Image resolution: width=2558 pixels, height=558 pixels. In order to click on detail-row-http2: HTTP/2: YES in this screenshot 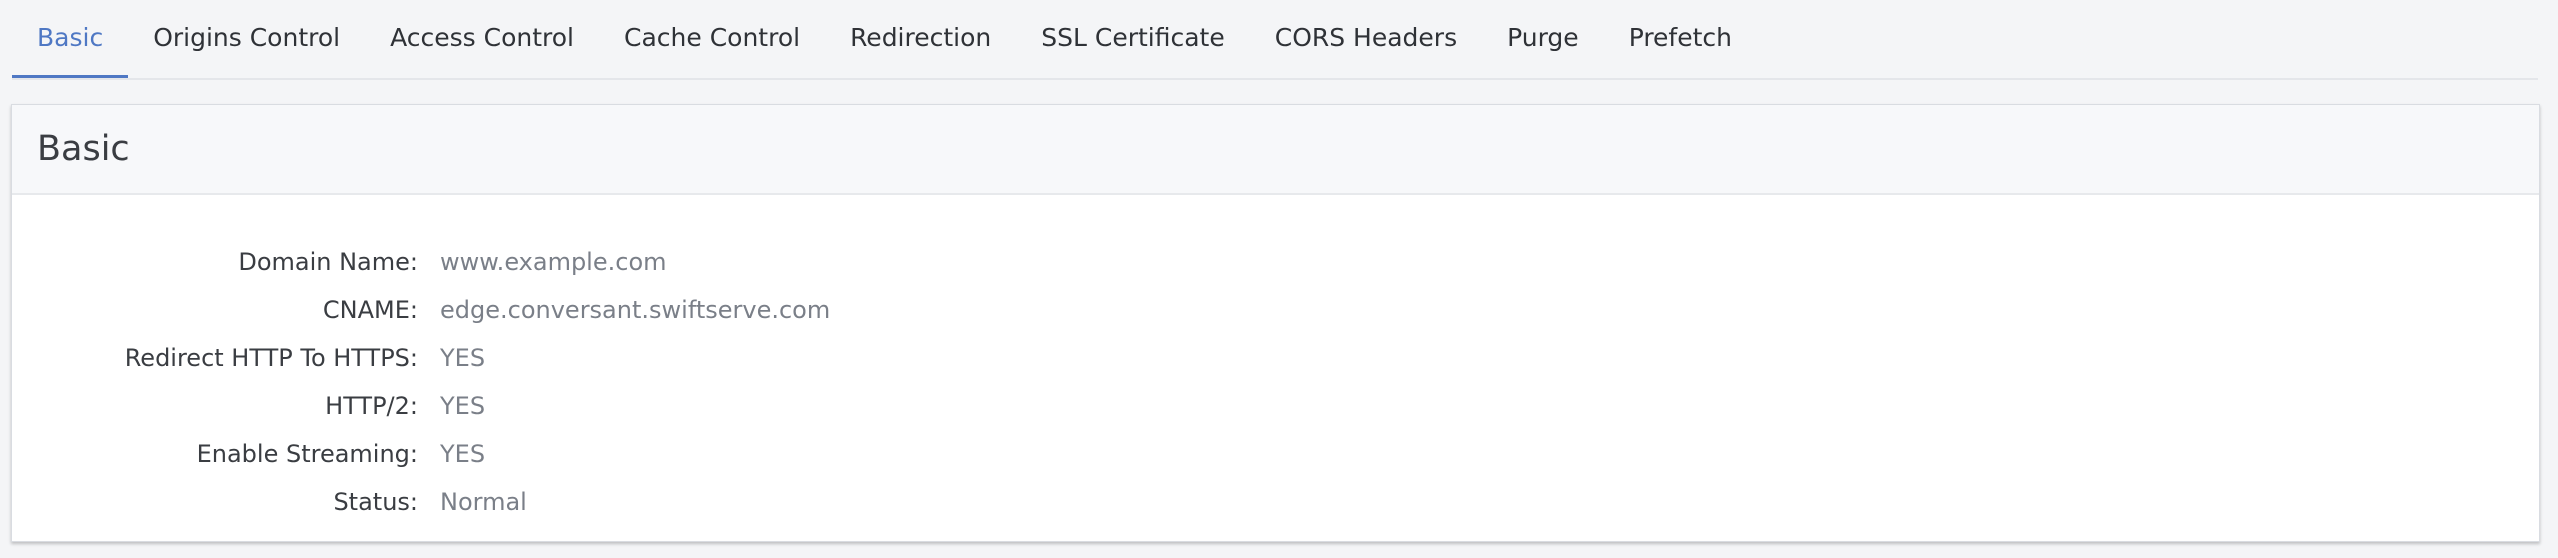, I will do `click(1275, 406)`.